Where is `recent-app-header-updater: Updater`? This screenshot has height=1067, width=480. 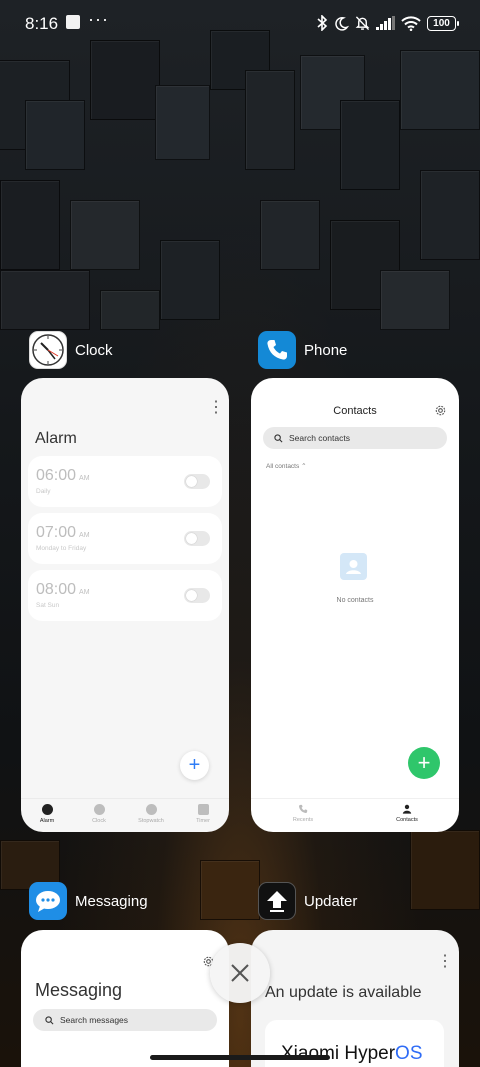 recent-app-header-updater: Updater is located at coordinates (307, 901).